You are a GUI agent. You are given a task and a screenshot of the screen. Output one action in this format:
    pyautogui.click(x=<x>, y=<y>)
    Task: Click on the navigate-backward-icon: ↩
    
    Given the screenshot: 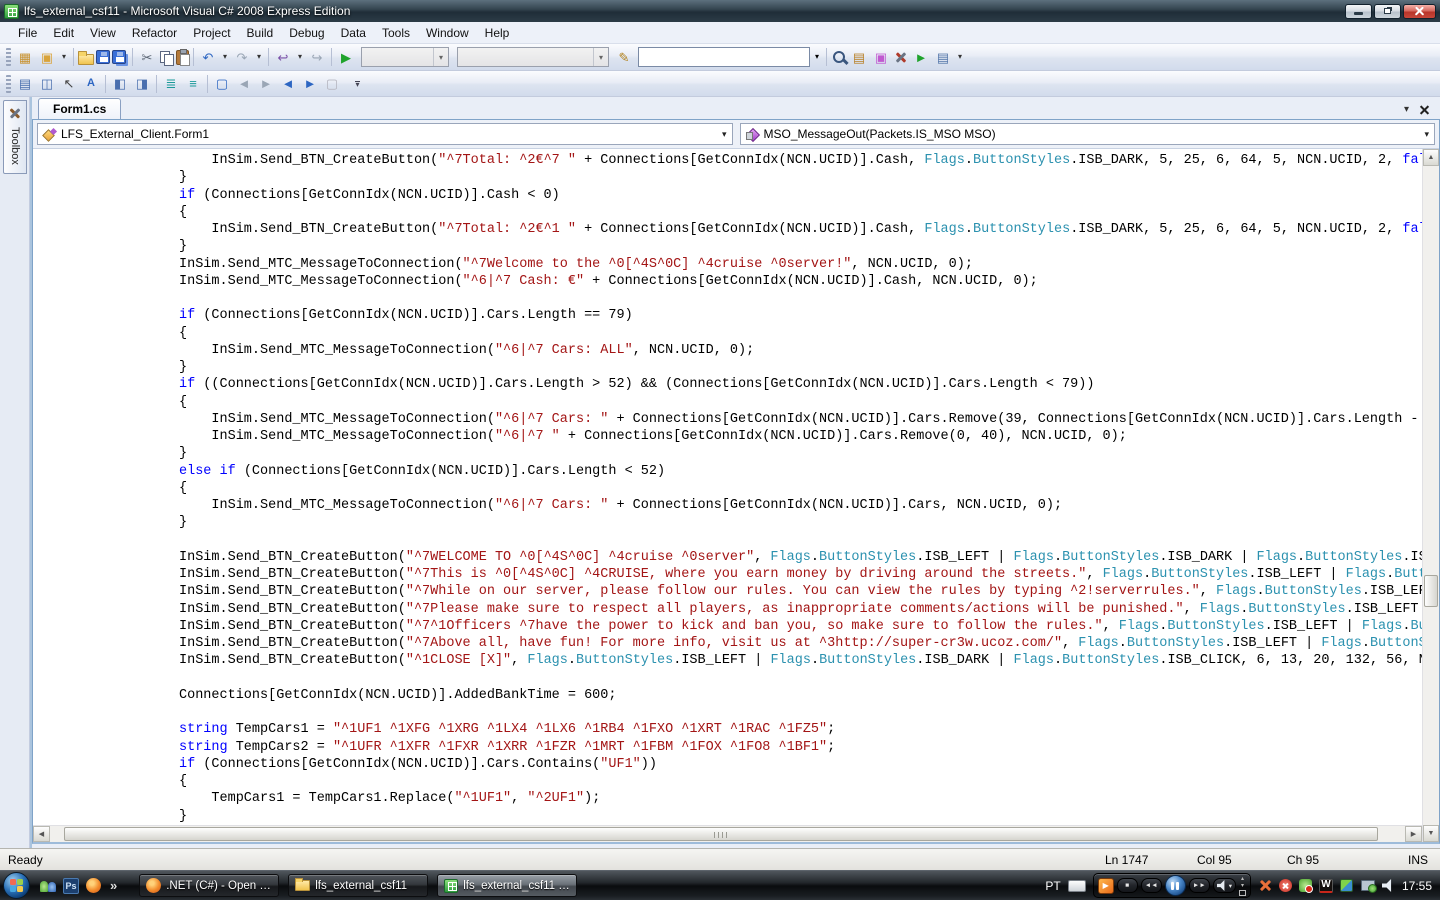 What is the action you would take?
    pyautogui.click(x=283, y=57)
    